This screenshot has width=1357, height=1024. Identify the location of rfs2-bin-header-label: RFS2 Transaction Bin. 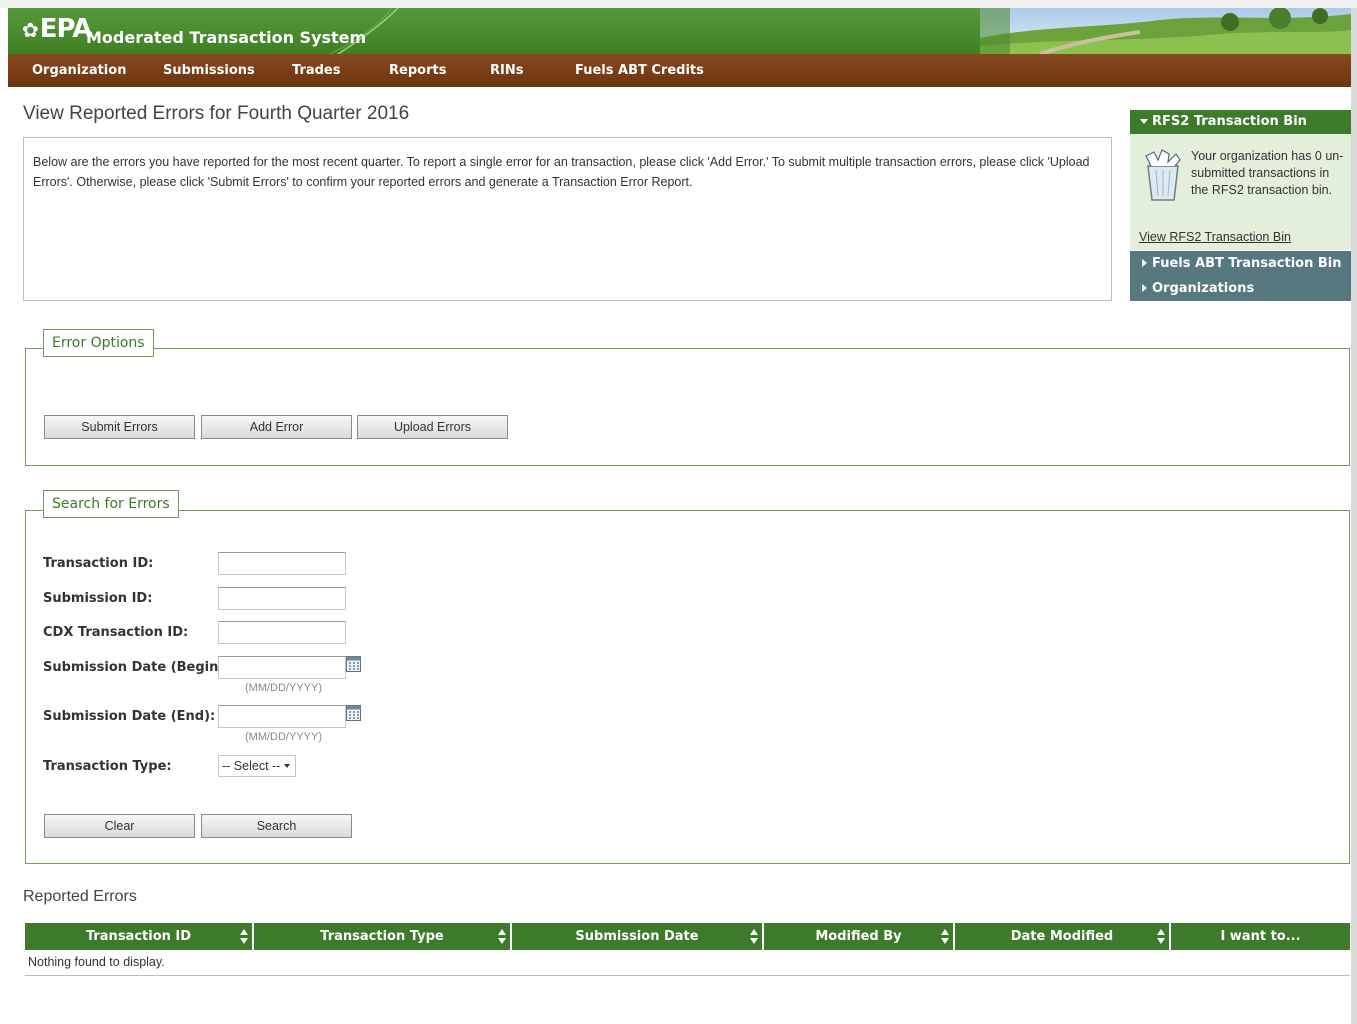
(1229, 121).